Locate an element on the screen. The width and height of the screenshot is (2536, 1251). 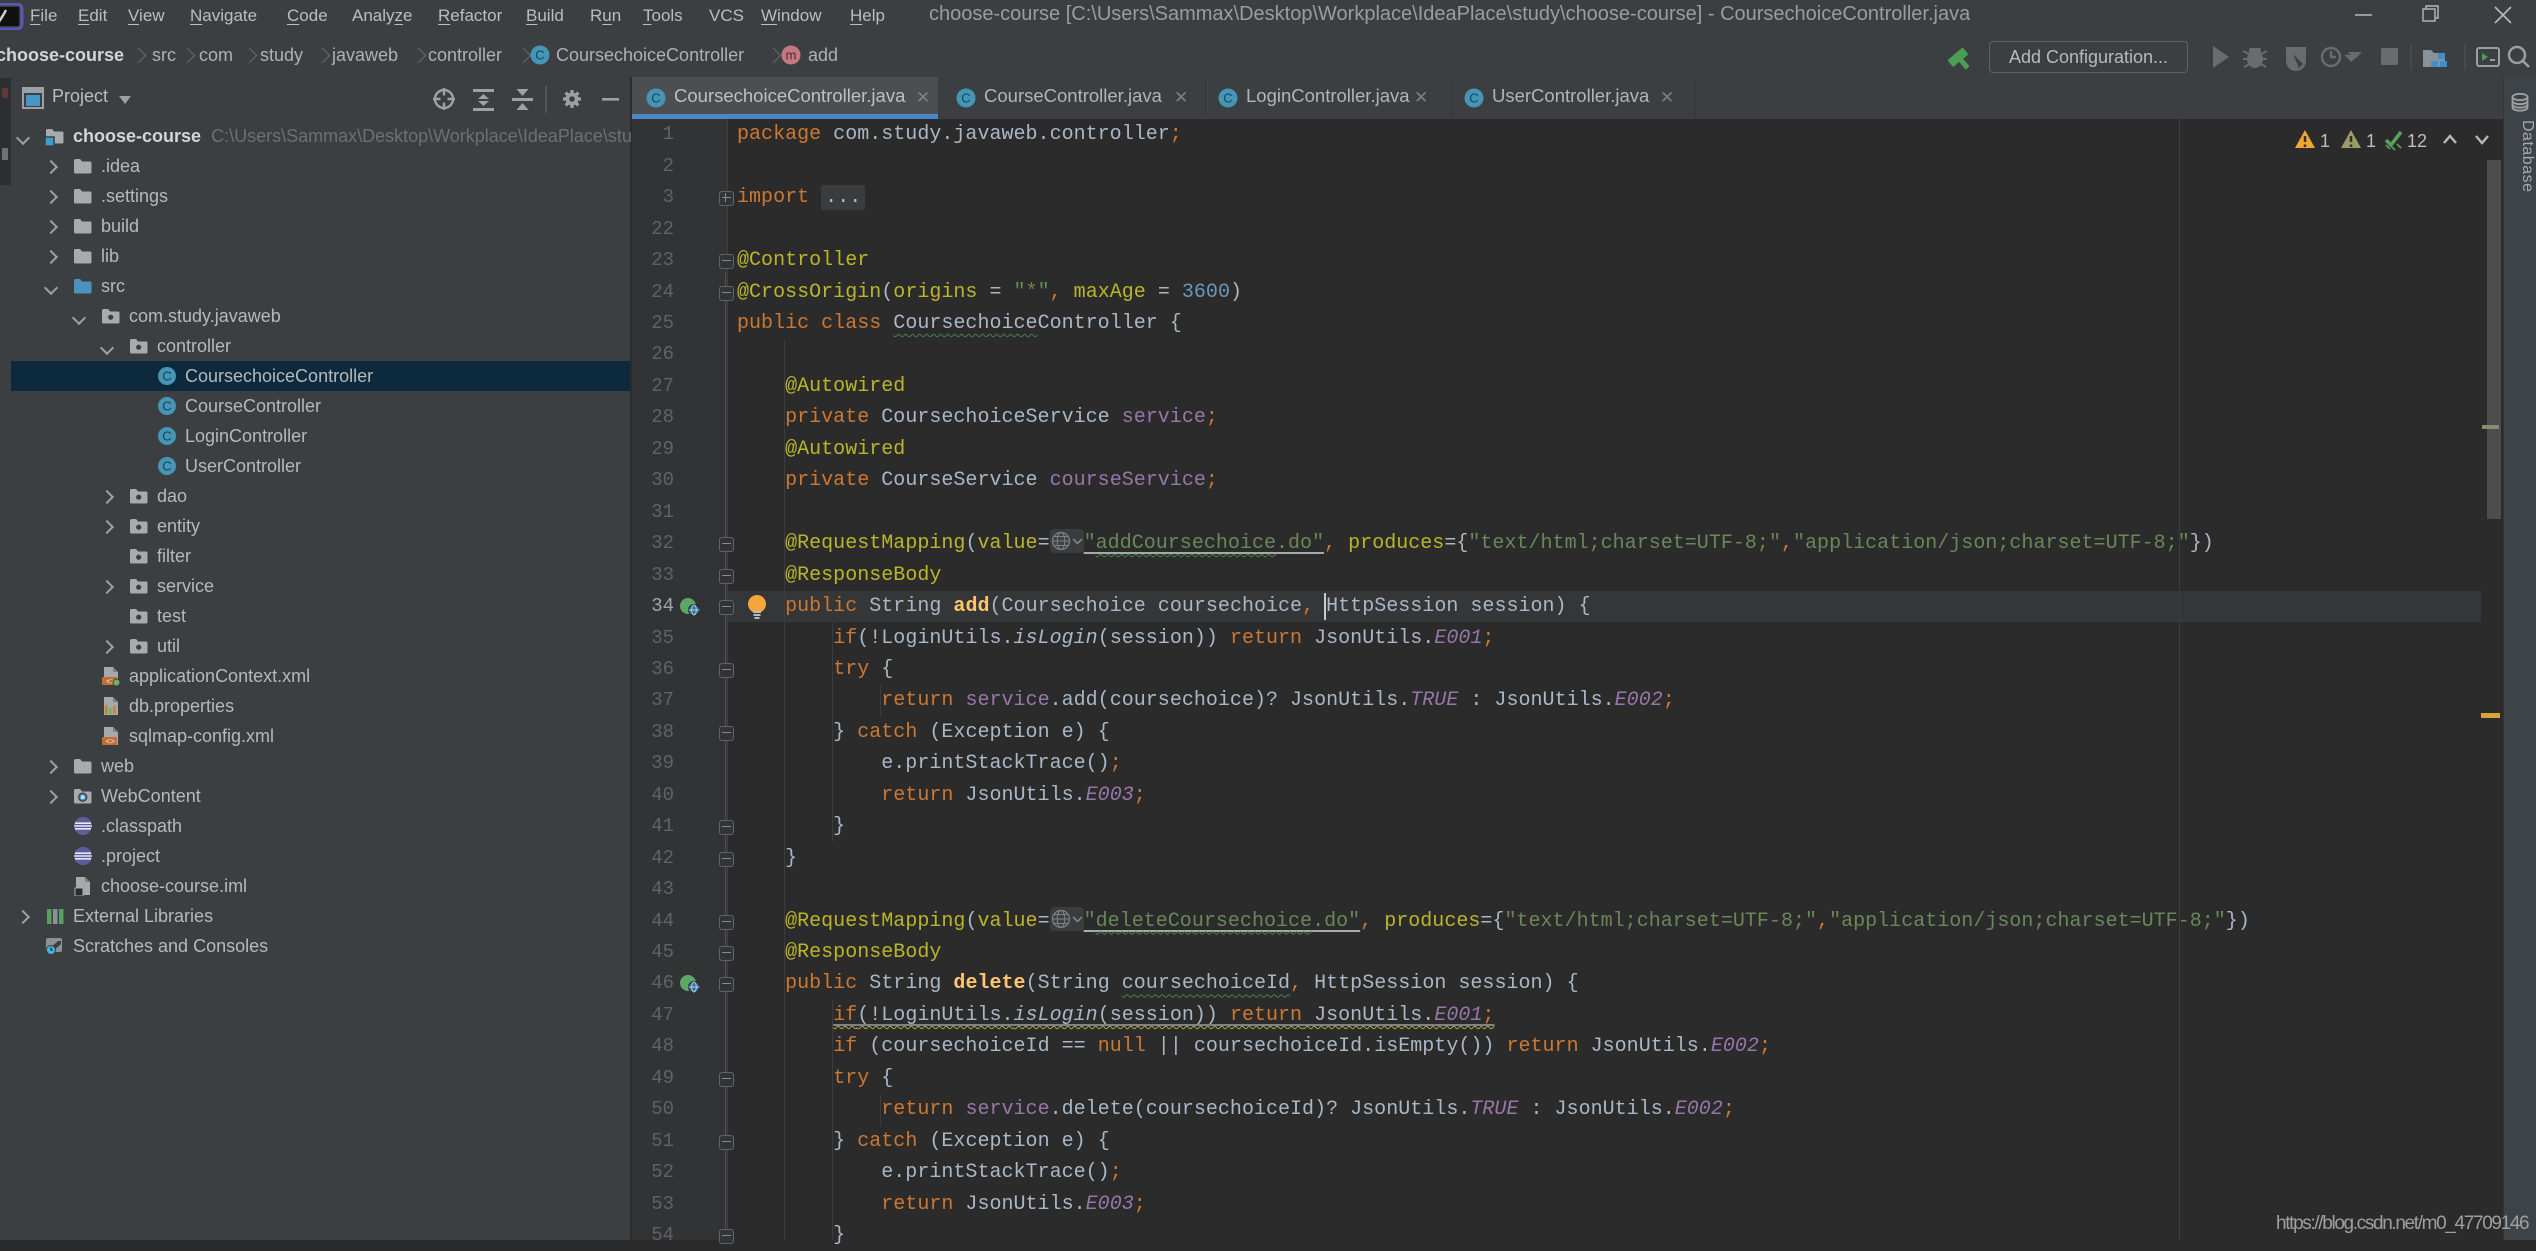
svg-text: m is located at coordinates (791, 55).